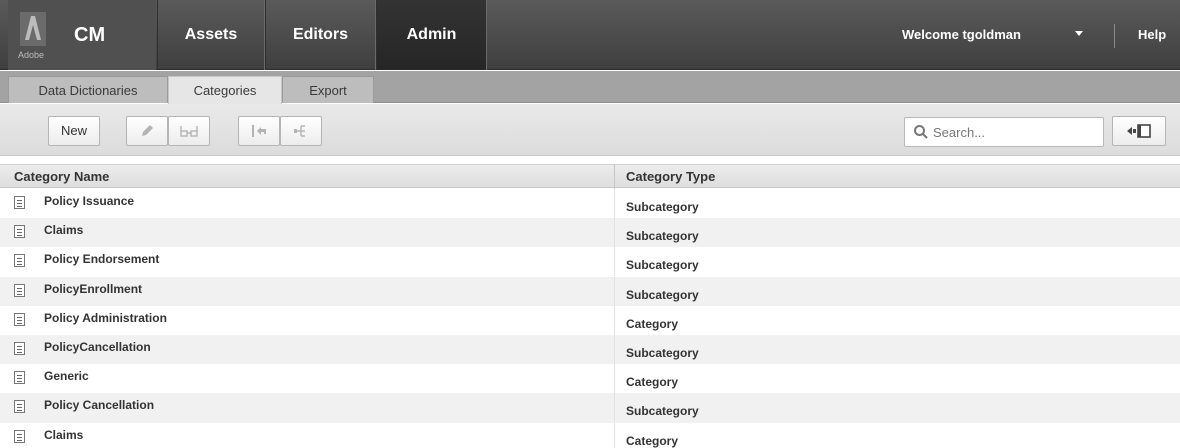 Image resolution: width=1180 pixels, height=448 pixels. I want to click on table-row: Policy Administration Category, so click(590, 320).